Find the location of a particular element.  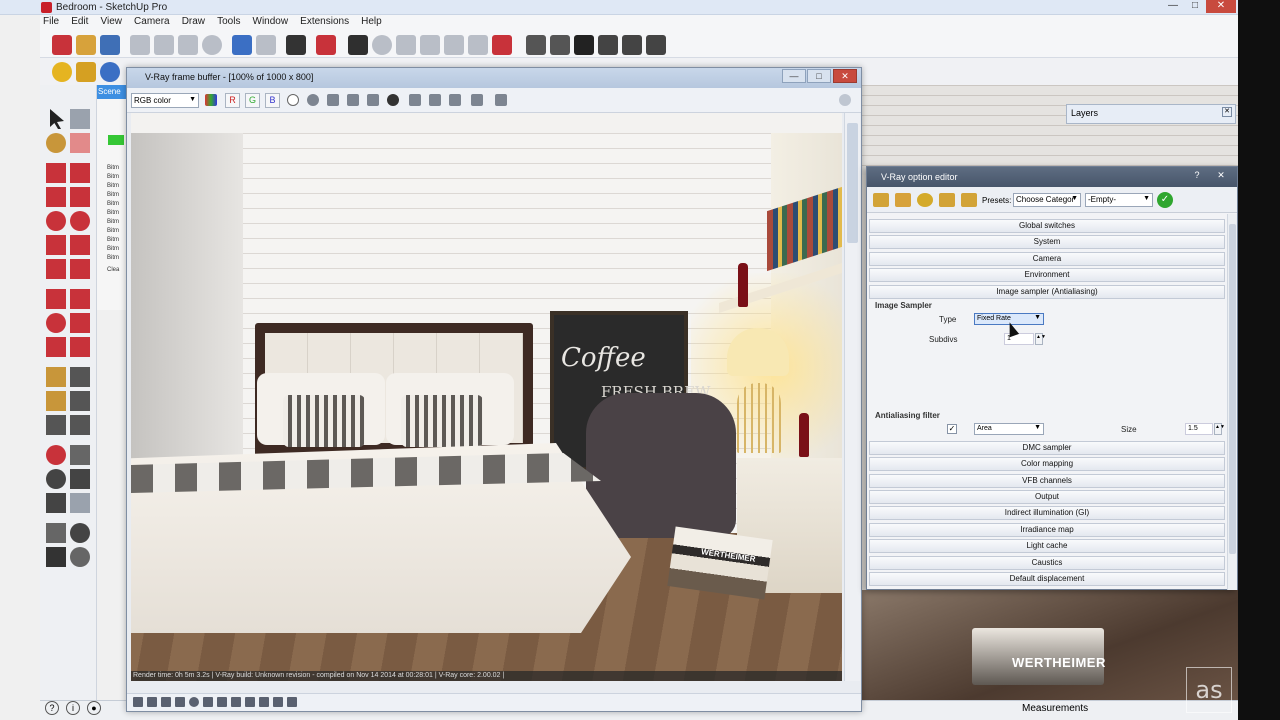

list-item: Clea is located at coordinates (117, 270).